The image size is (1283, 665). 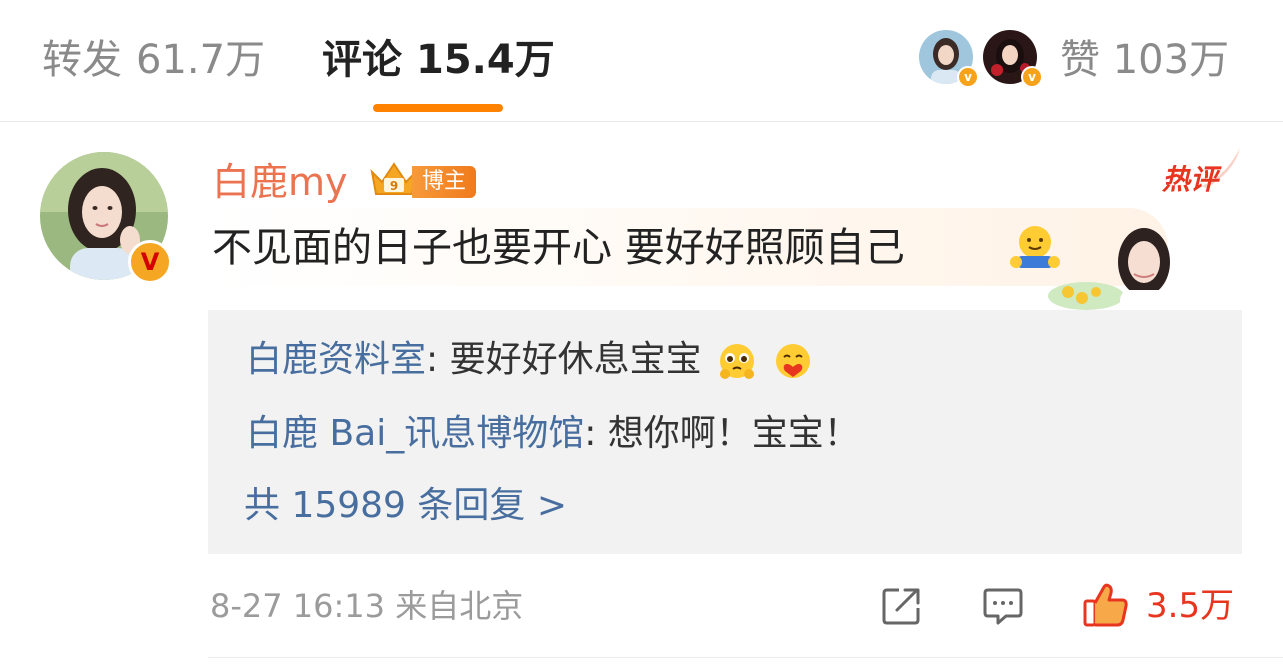 What do you see at coordinates (82, 60) in the screenshot?
I see `tab-repost-label: 转发` at bounding box center [82, 60].